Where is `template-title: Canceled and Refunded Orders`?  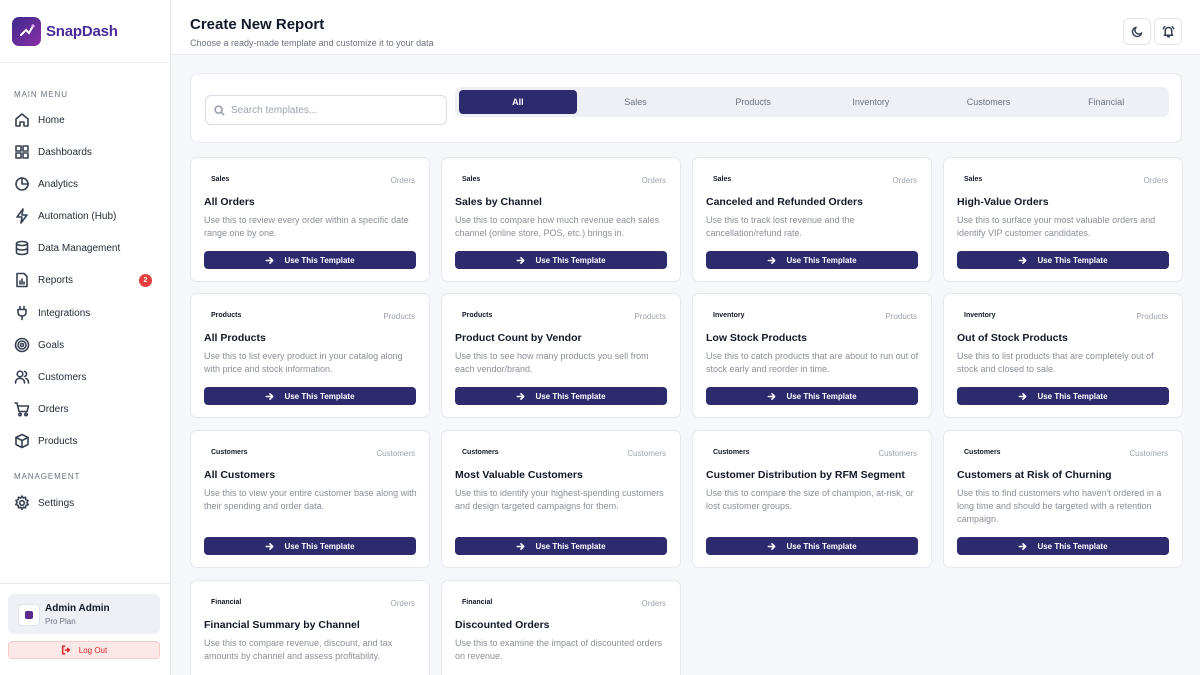
template-title: Canceled and Refunded Orders is located at coordinates (784, 202).